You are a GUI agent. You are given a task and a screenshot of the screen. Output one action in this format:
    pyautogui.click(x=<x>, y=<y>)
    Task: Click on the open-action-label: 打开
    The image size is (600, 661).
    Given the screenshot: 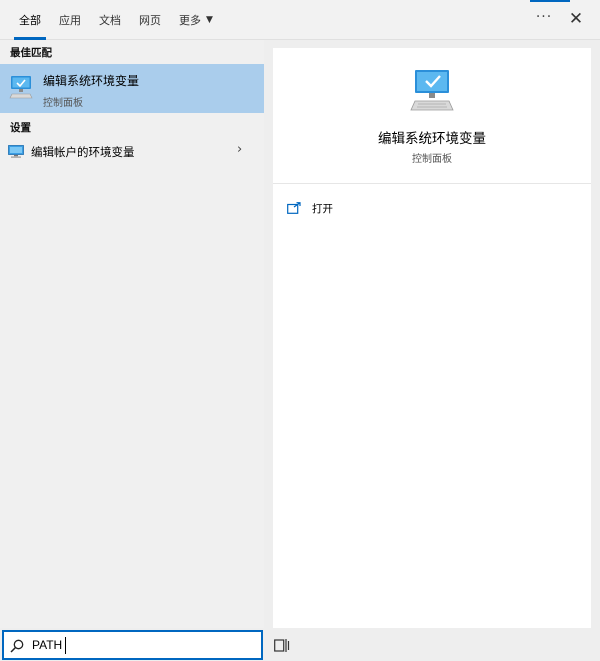 What is the action you would take?
    pyautogui.click(x=322, y=208)
    